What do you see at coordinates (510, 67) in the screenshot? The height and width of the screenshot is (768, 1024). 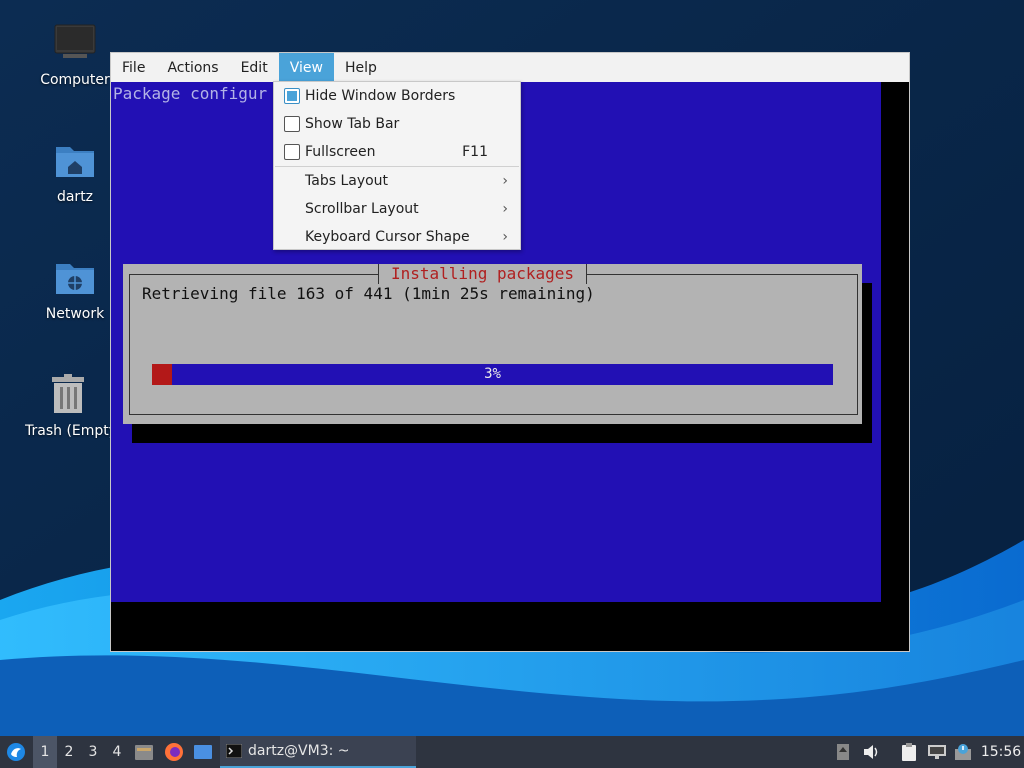 I see `menubar: File Actions Edit View Help` at bounding box center [510, 67].